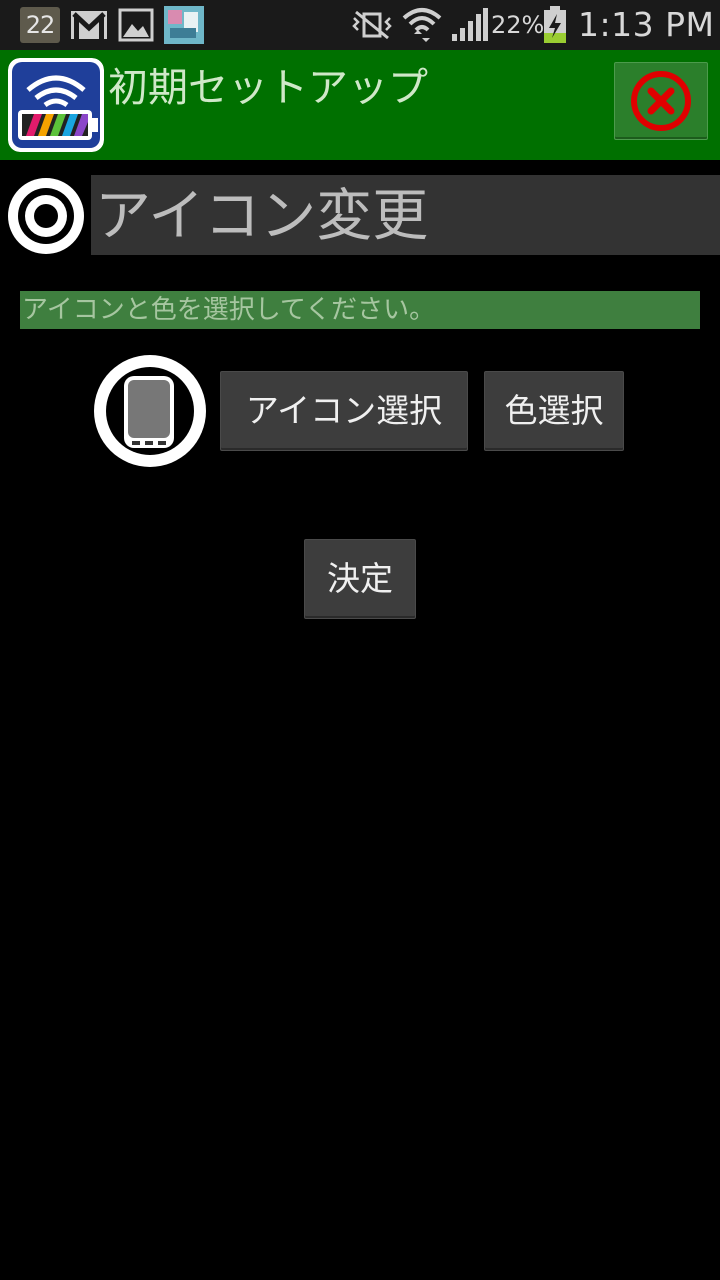  What do you see at coordinates (184, 25) in the screenshot?
I see `app-thumbnail-icon` at bounding box center [184, 25].